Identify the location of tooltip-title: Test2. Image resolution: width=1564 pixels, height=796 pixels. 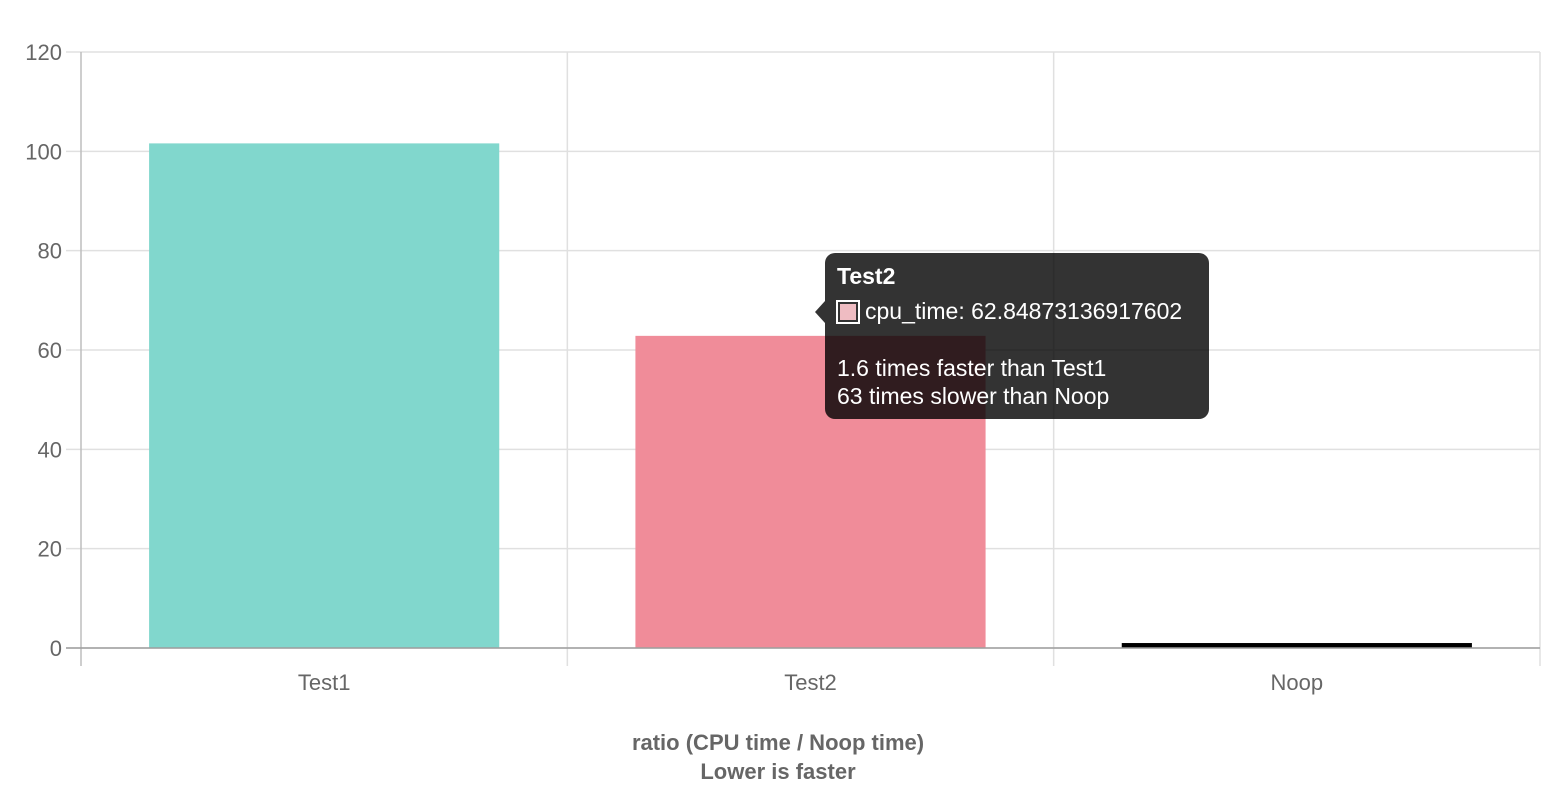
(866, 276).